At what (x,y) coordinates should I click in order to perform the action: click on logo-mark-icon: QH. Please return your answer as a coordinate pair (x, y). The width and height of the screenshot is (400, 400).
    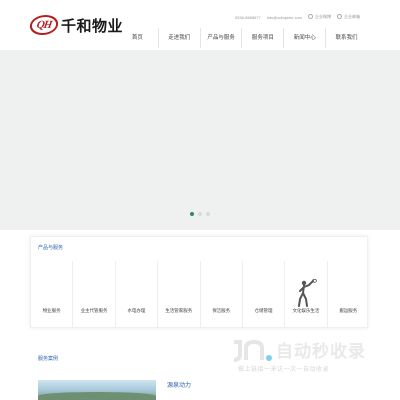
    Looking at the image, I should click on (44, 25).